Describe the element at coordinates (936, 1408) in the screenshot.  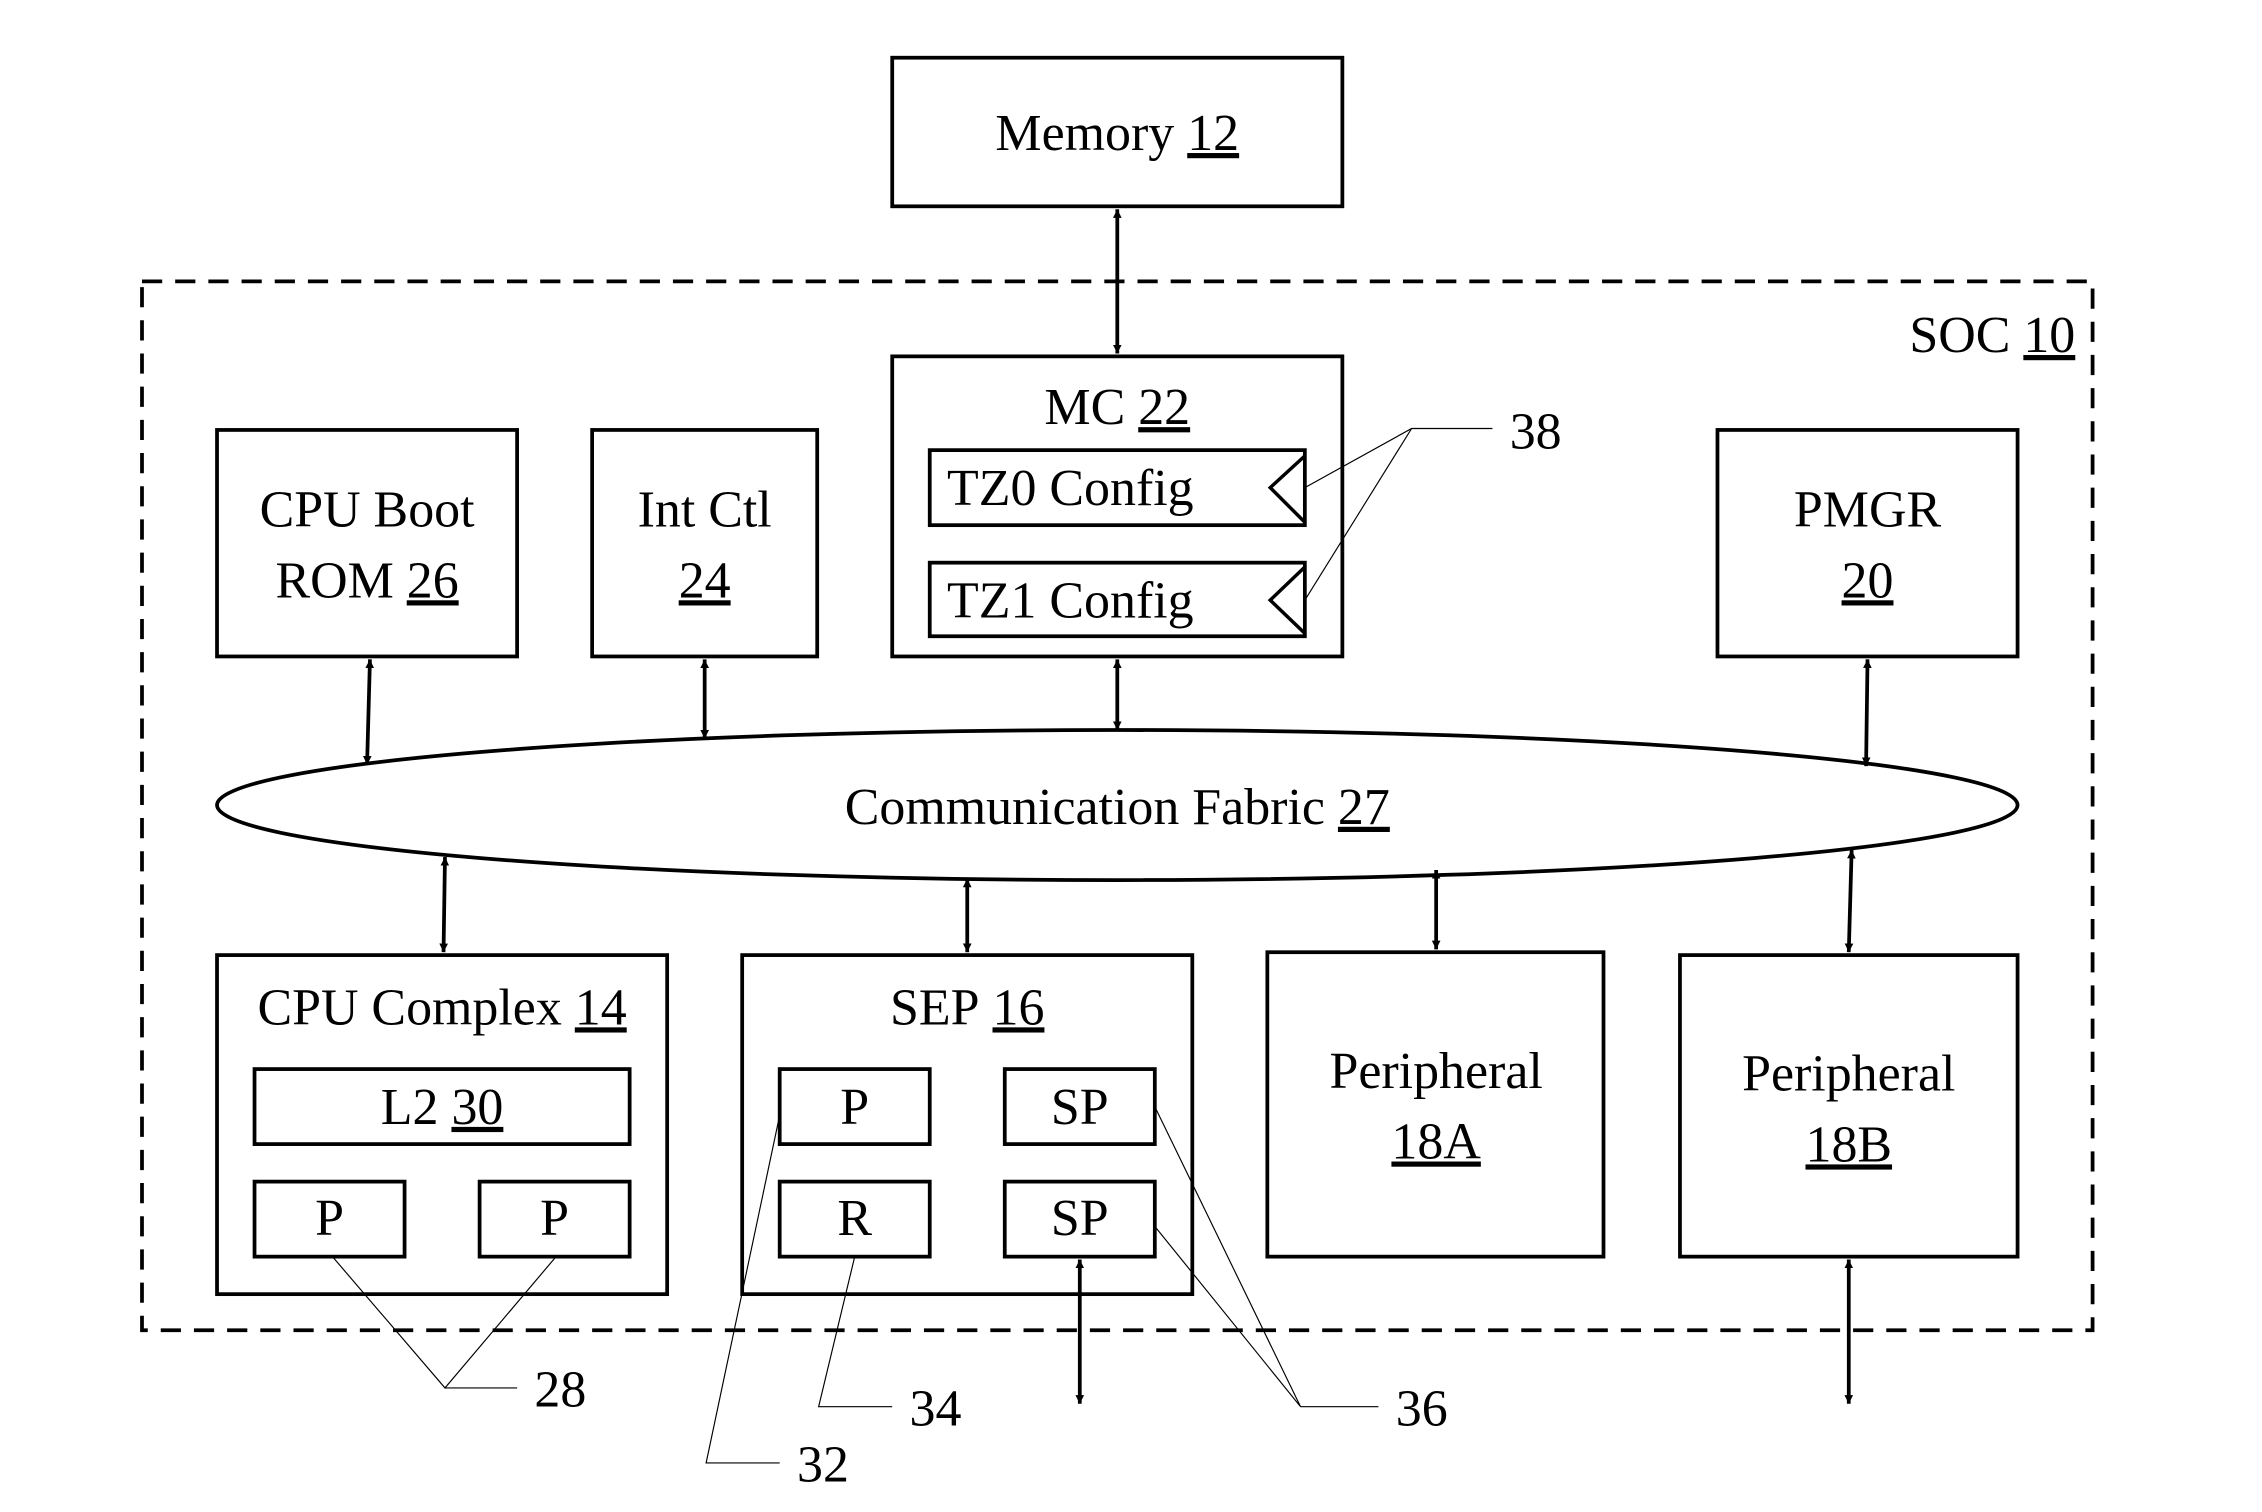
I see `callout-34-label: 34` at that location.